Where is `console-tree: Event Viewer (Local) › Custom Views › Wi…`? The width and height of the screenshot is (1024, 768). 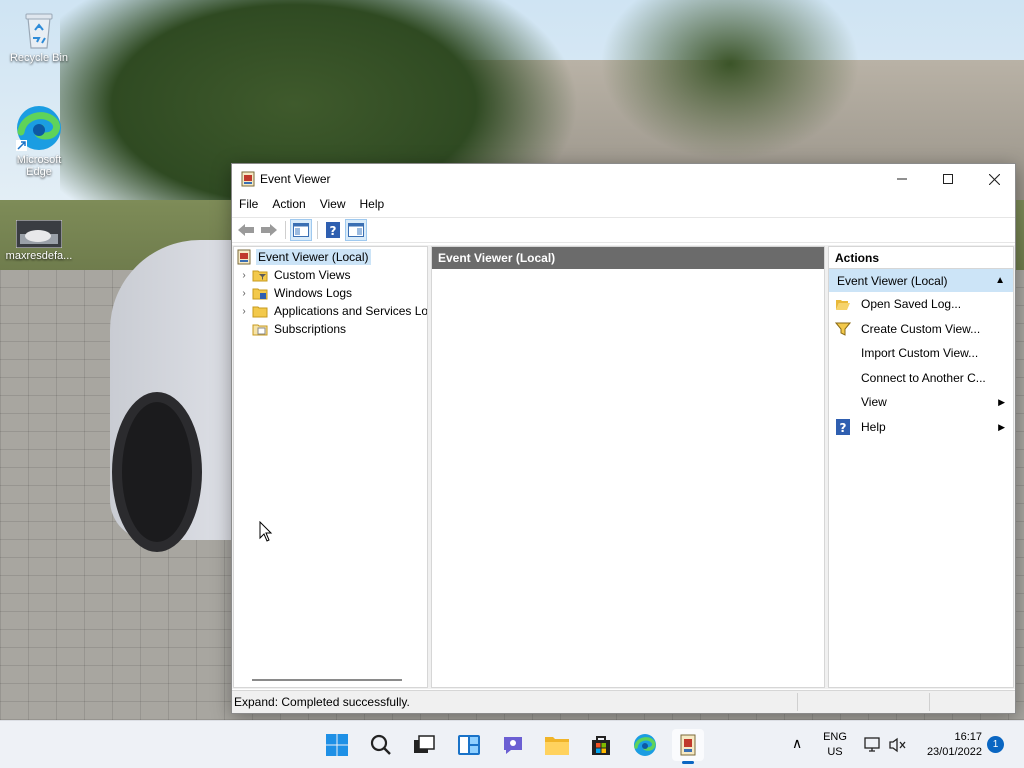
console-tree: Event Viewer (Local) › Custom Views › Wi… is located at coordinates (330, 467).